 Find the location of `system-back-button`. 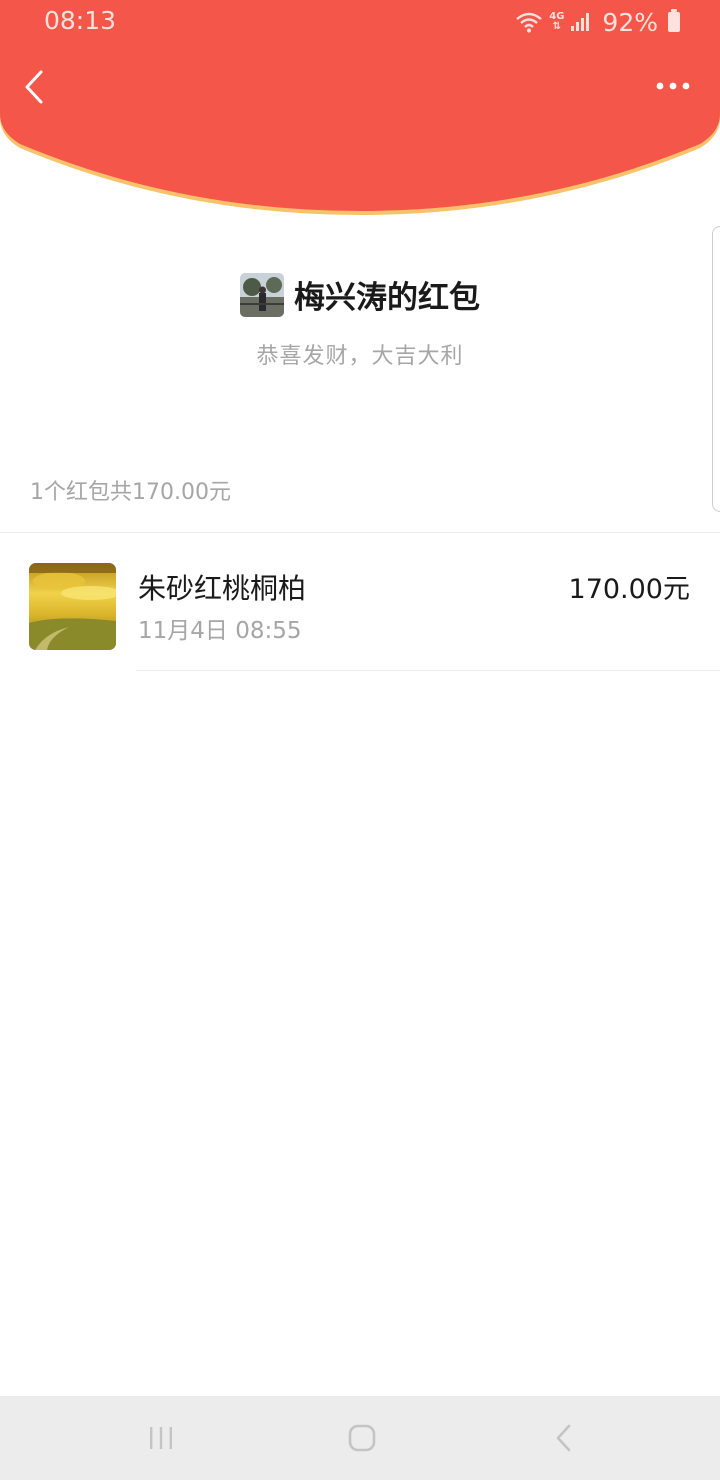

system-back-button is located at coordinates (564, 1438).